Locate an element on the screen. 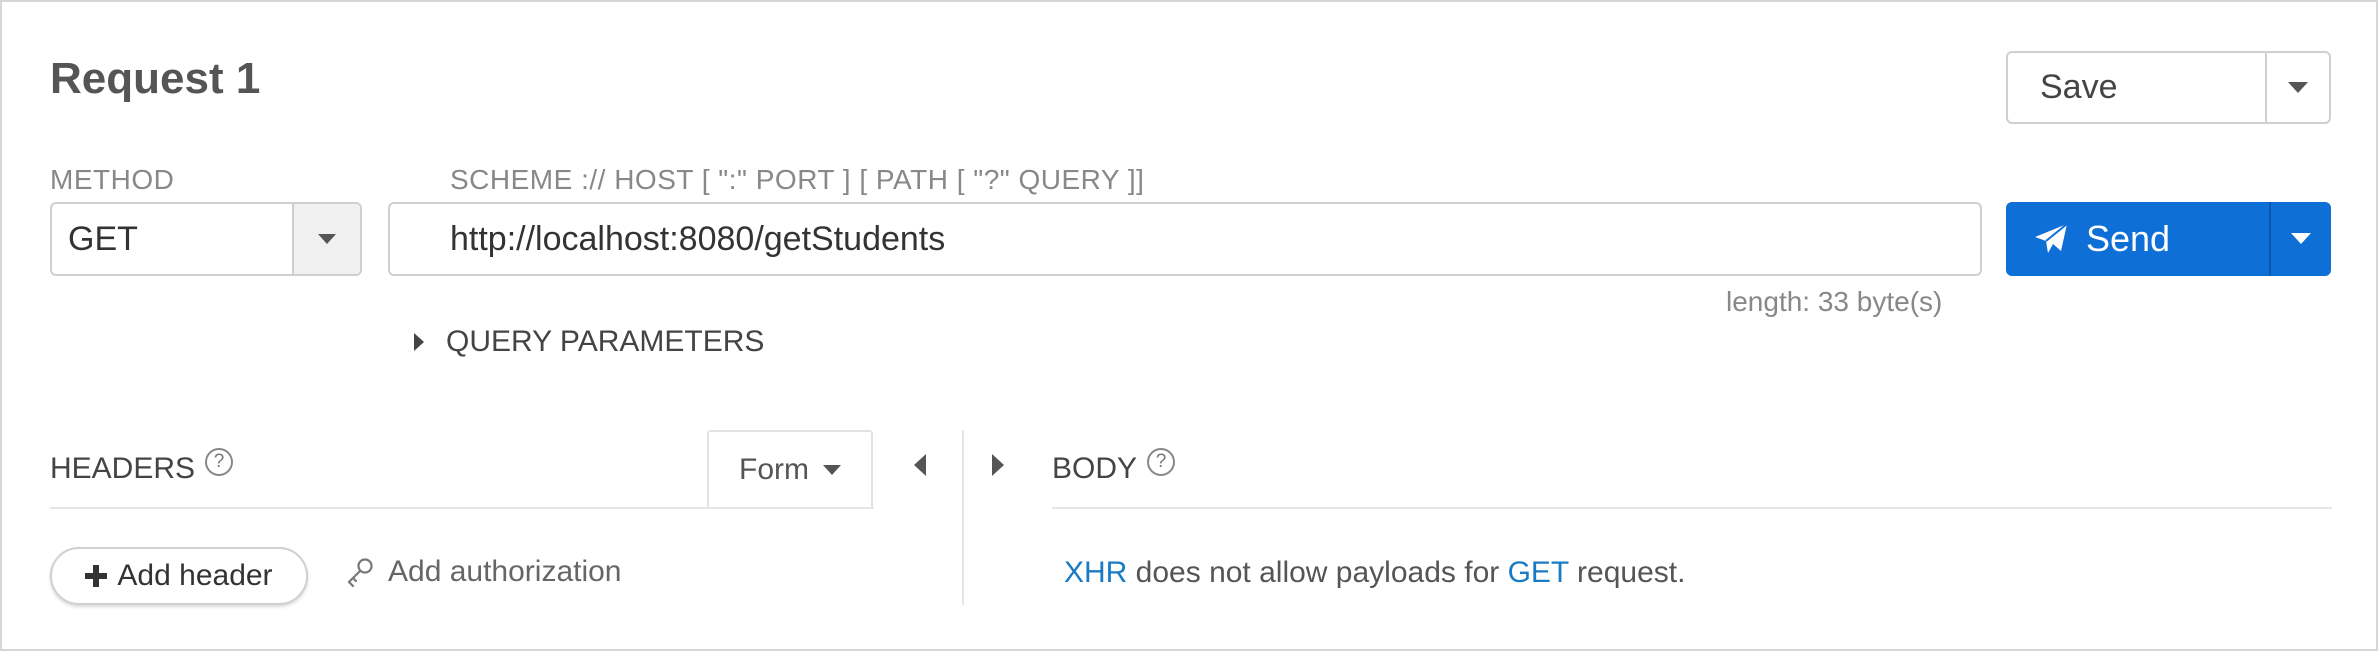 Image resolution: width=2378 pixels, height=651 pixels. xhr-link: XHR is located at coordinates (1095, 572).